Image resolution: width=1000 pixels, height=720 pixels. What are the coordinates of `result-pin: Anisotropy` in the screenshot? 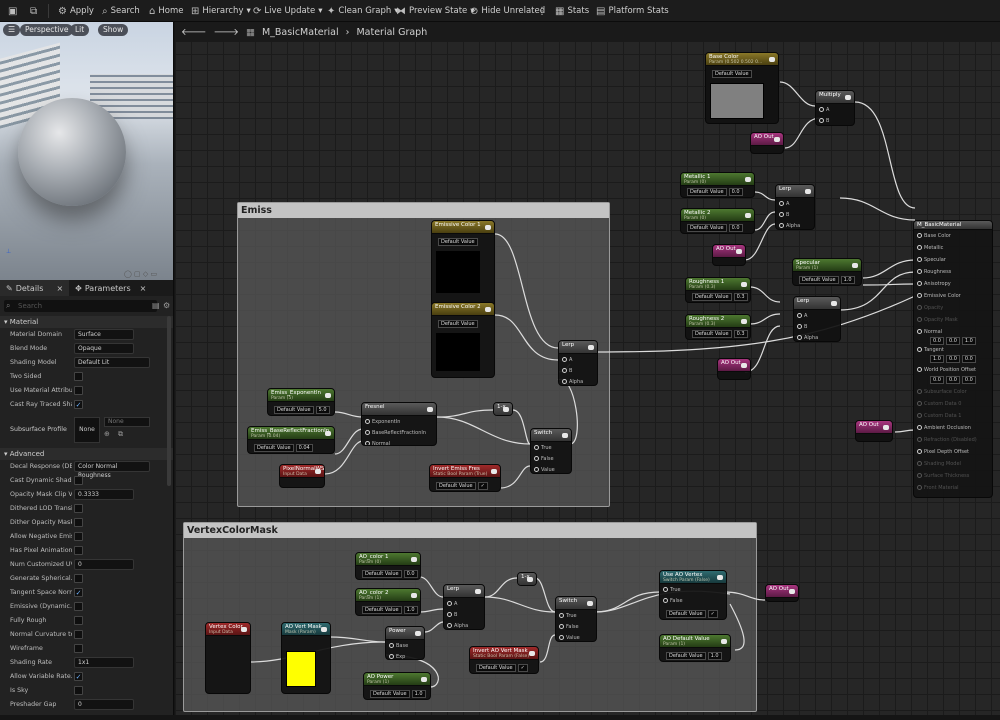 It's located at (934, 284).